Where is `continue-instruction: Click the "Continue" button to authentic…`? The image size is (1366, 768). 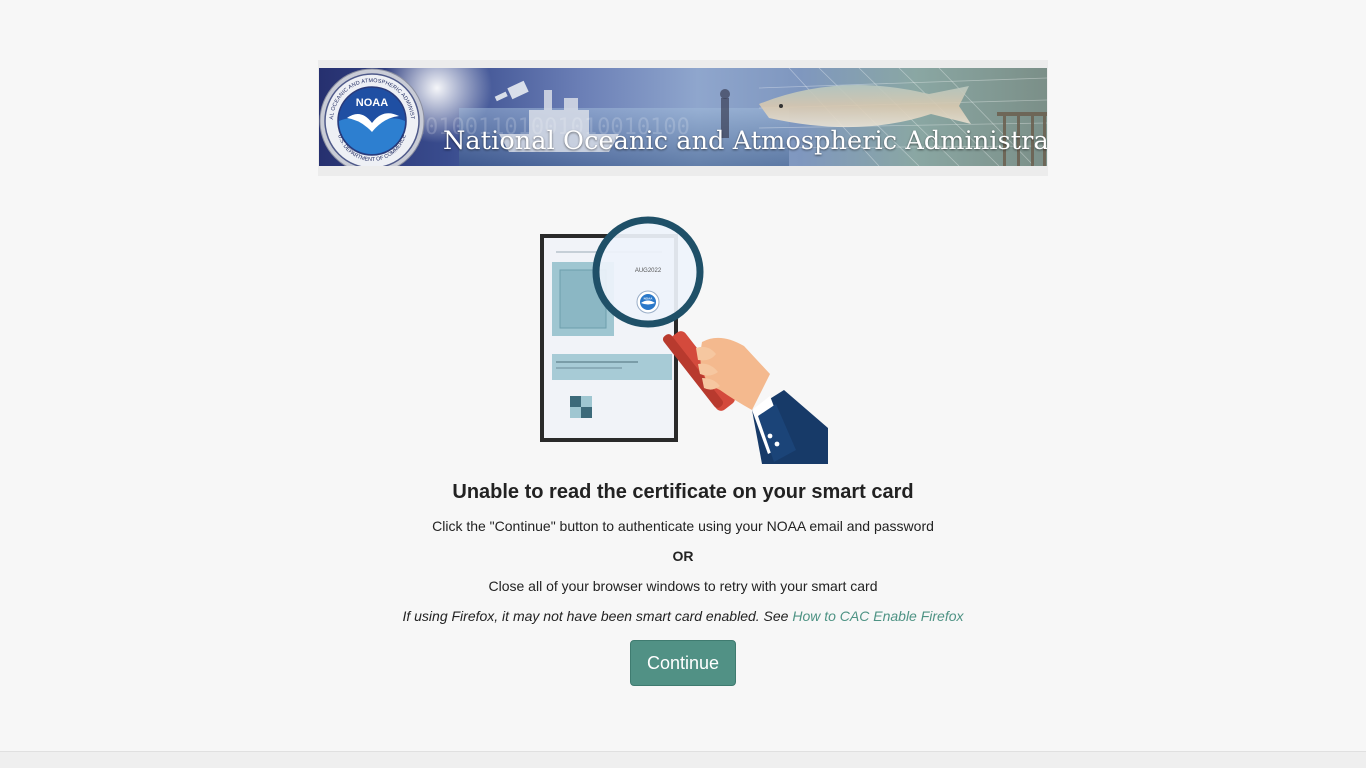 continue-instruction: Click the "Continue" button to authentic… is located at coordinates (683, 526).